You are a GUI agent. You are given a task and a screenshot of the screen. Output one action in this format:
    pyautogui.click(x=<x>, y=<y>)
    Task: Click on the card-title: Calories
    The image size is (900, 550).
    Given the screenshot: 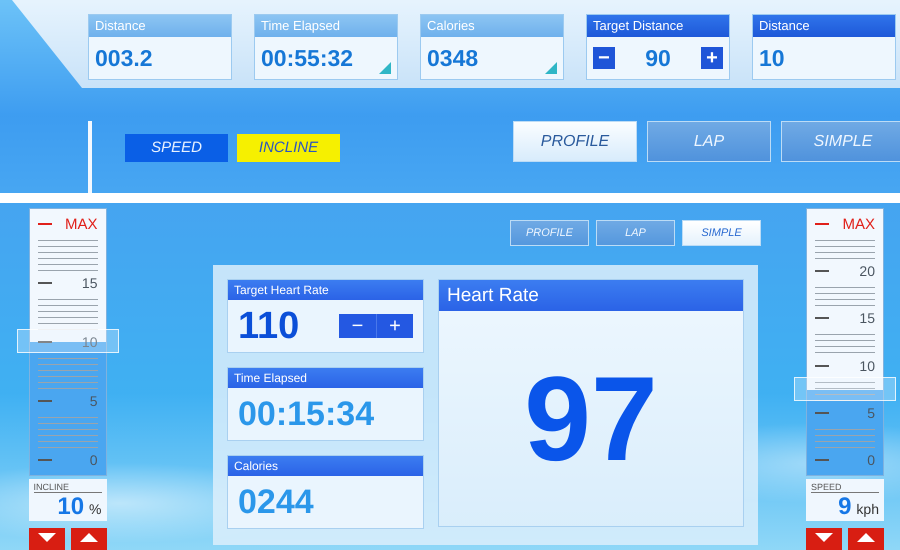 What is the action you would take?
    pyautogui.click(x=325, y=466)
    